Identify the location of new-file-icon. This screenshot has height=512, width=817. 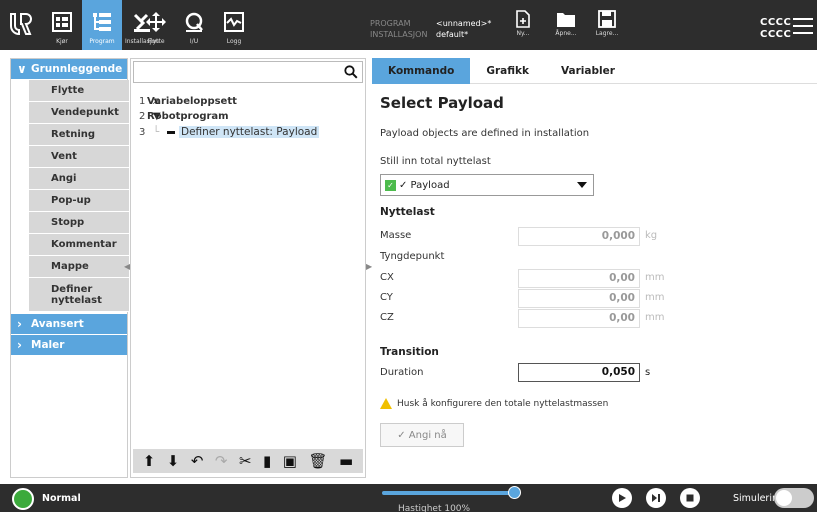
(523, 19).